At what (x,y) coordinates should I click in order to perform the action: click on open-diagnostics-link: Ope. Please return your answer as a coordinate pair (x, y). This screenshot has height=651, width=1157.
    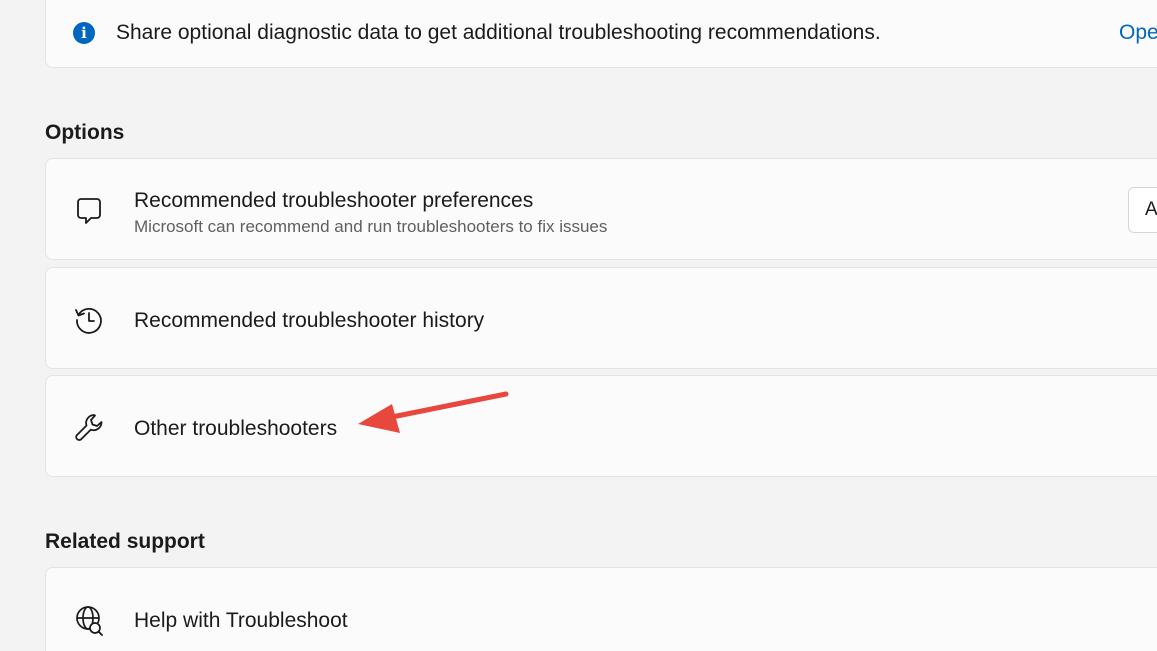
    Looking at the image, I should click on (1138, 33).